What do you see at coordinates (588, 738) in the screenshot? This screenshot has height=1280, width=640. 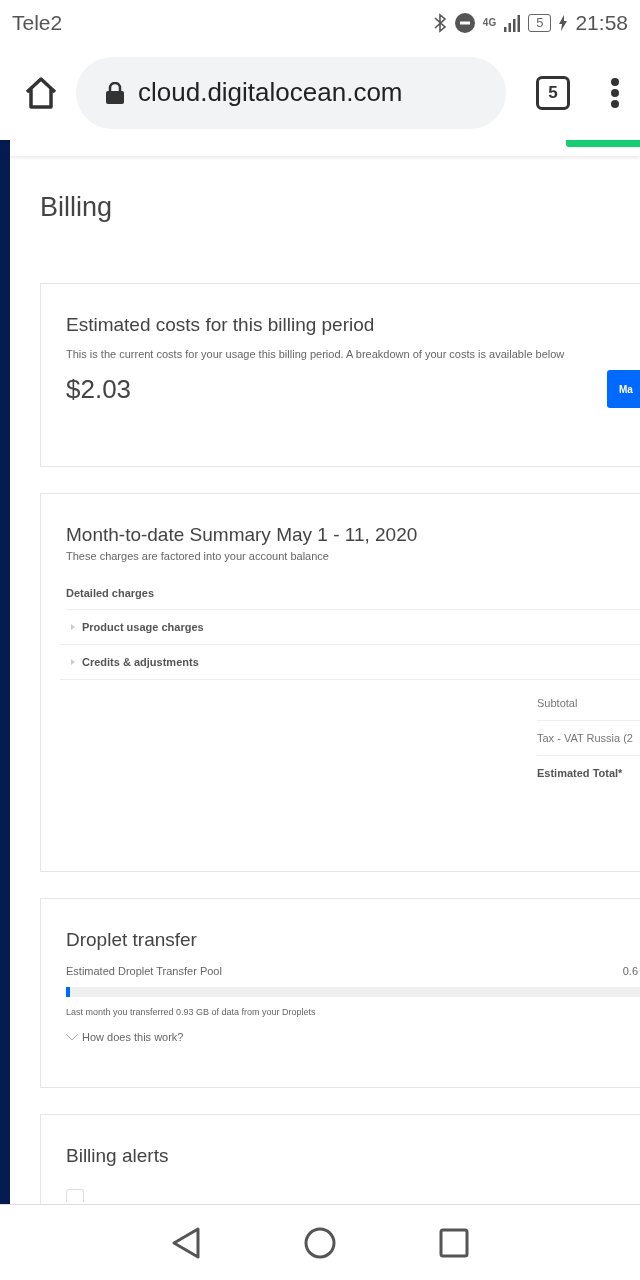 I see `total-label: Tax - VAT Russia (2` at bounding box center [588, 738].